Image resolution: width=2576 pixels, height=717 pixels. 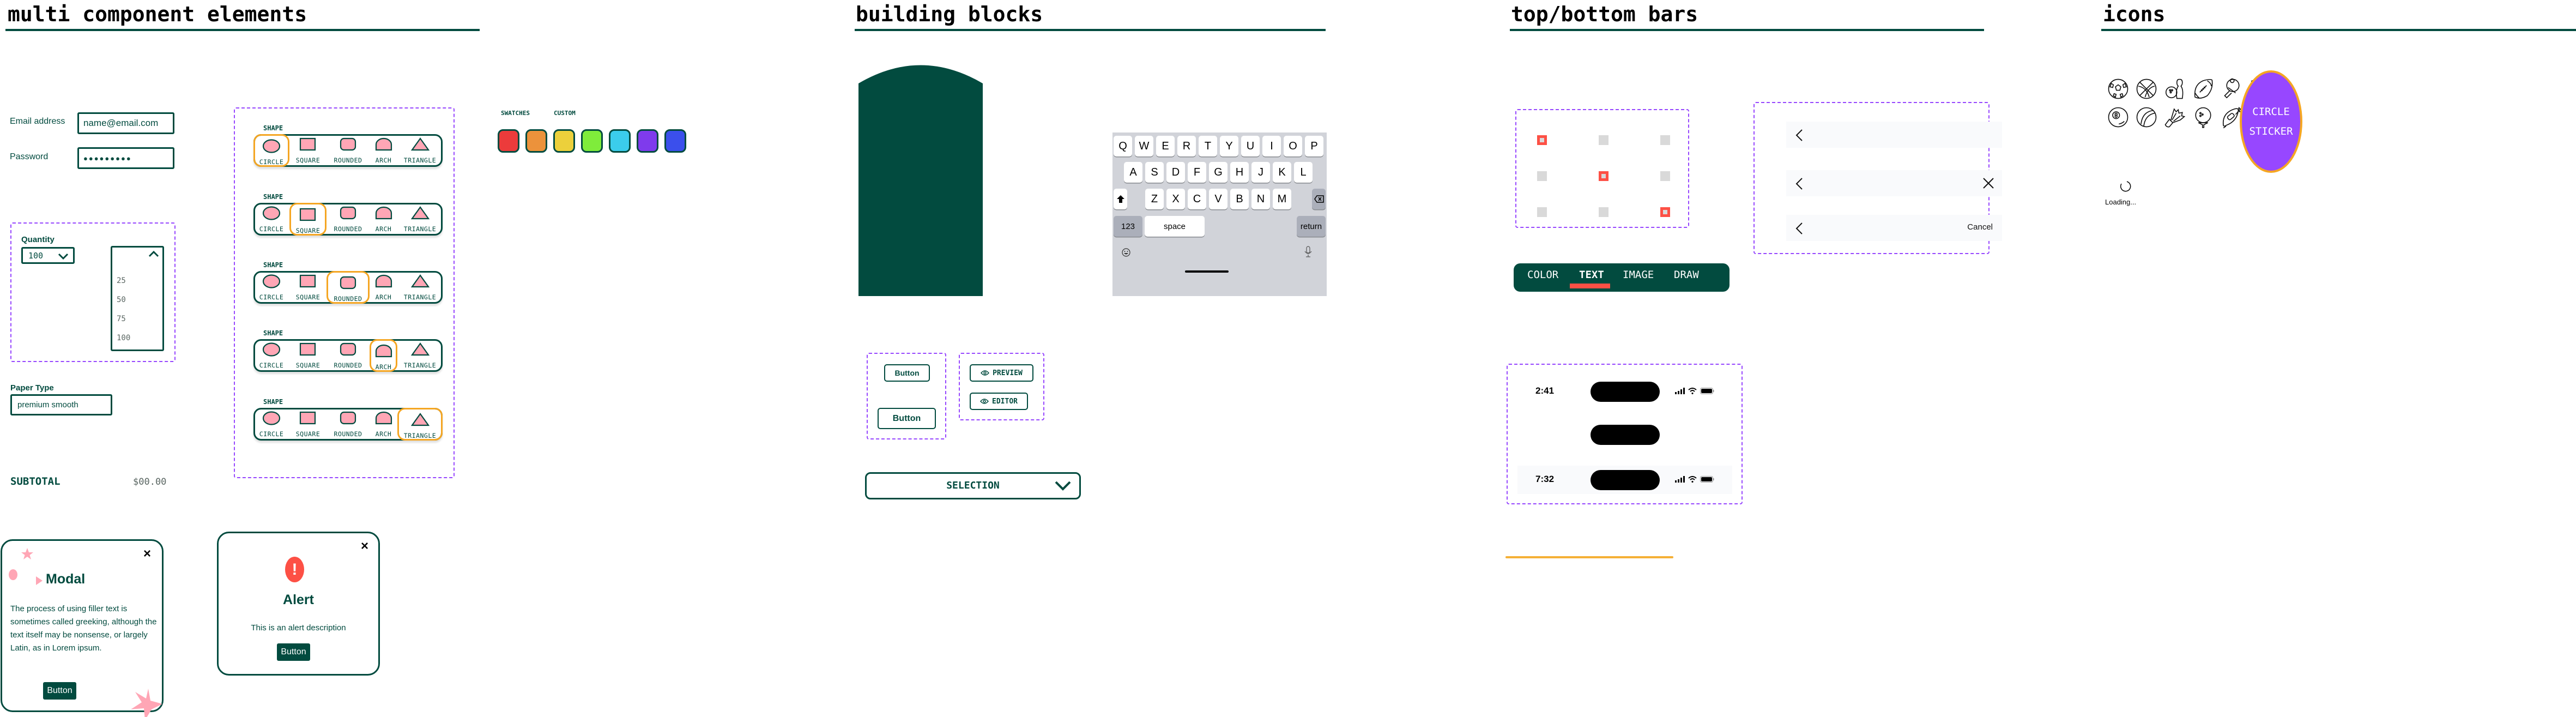 I want to click on keyboard-key: I, so click(x=1271, y=146).